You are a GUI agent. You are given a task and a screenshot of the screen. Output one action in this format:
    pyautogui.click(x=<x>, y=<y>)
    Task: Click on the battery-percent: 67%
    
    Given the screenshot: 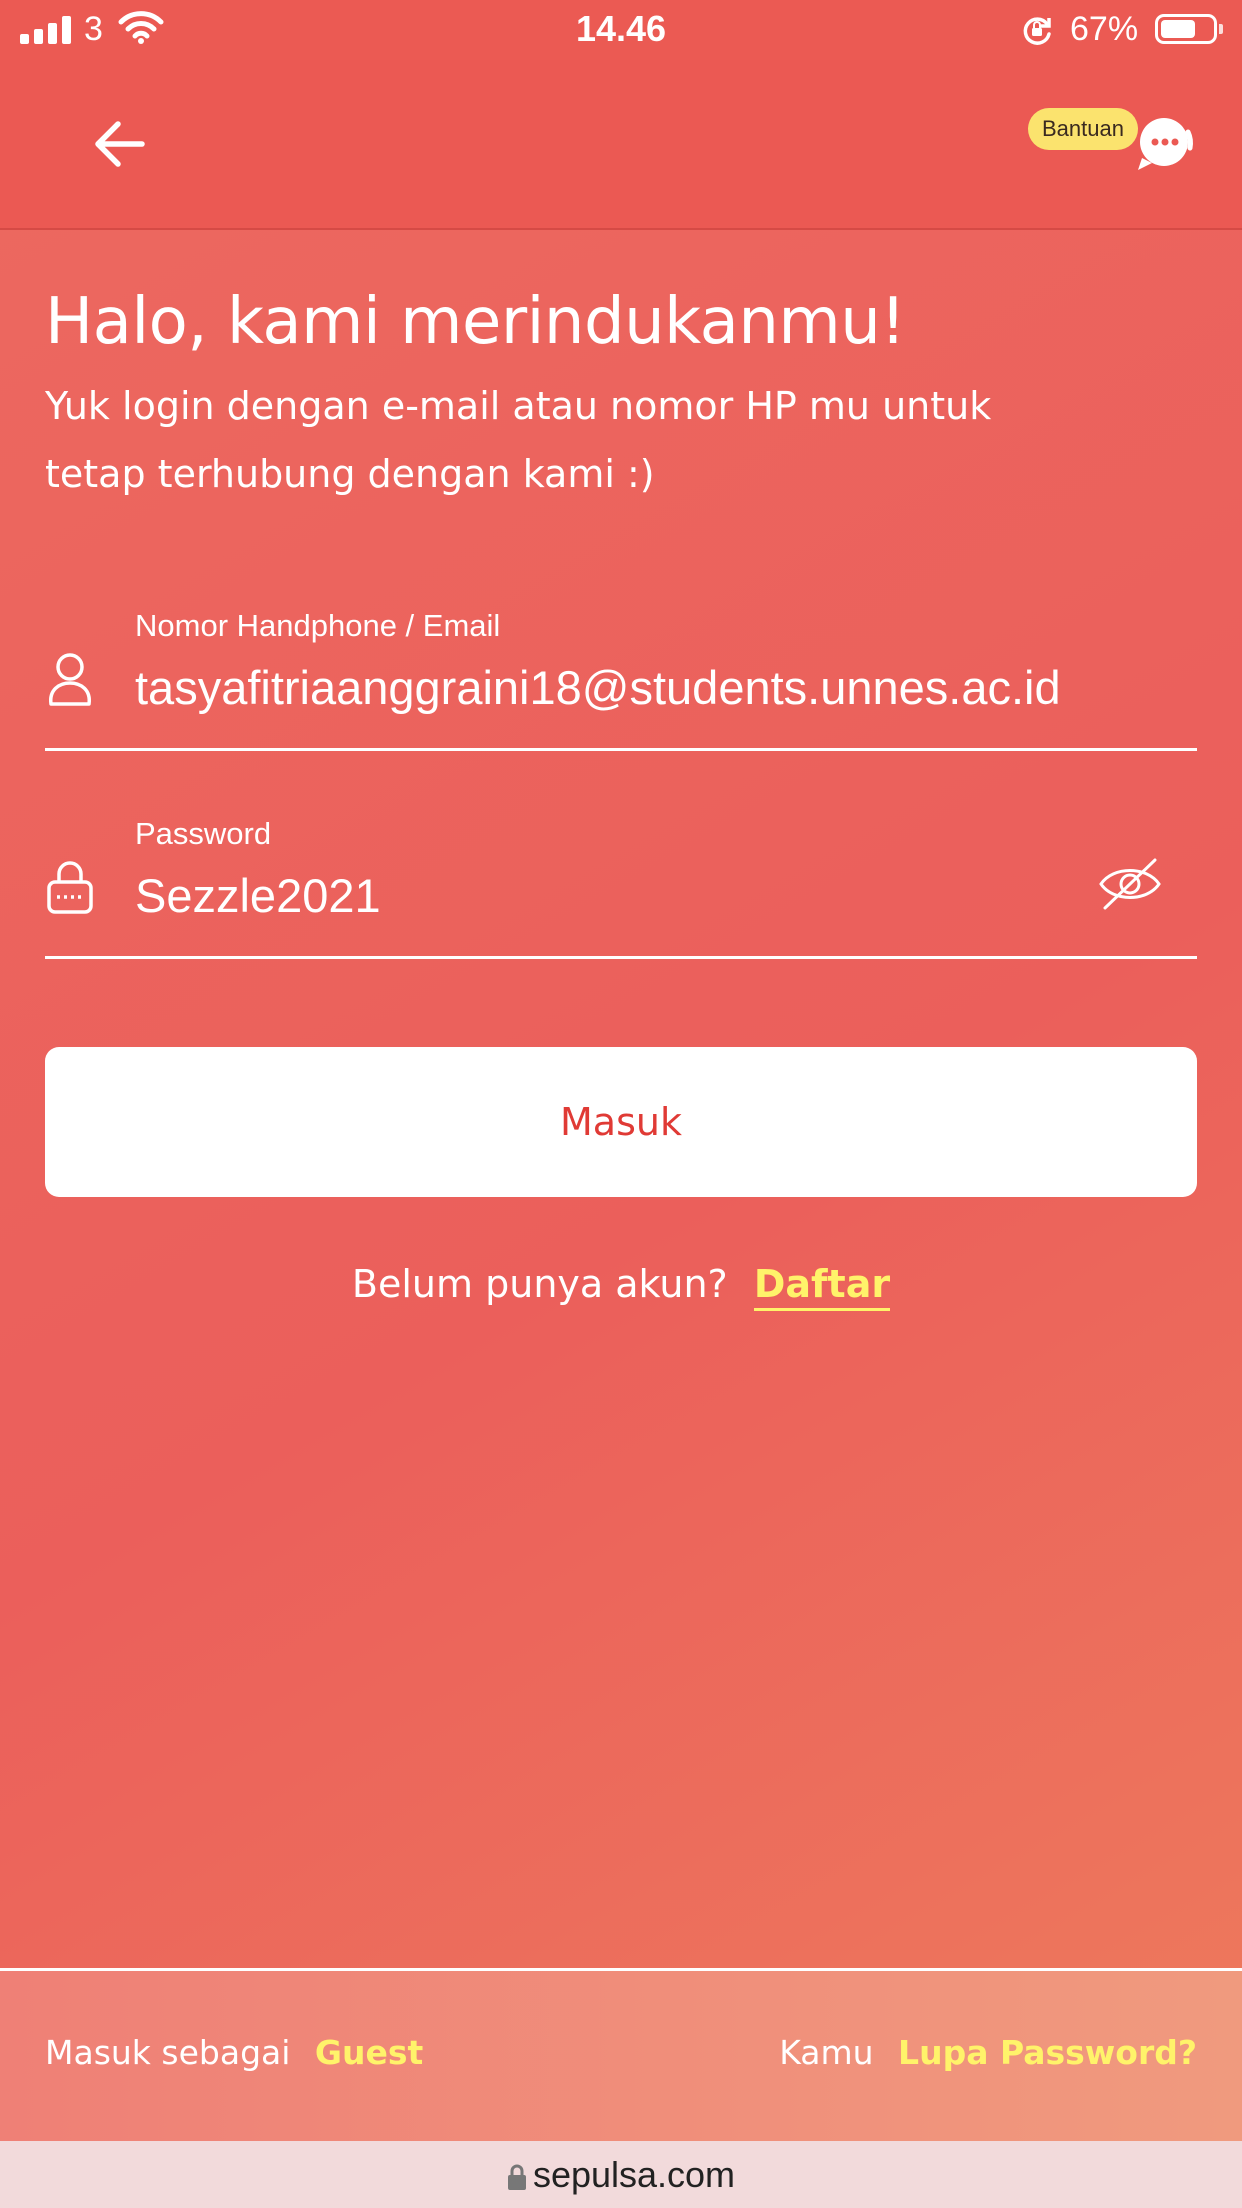 What is the action you would take?
    pyautogui.click(x=1104, y=29)
    